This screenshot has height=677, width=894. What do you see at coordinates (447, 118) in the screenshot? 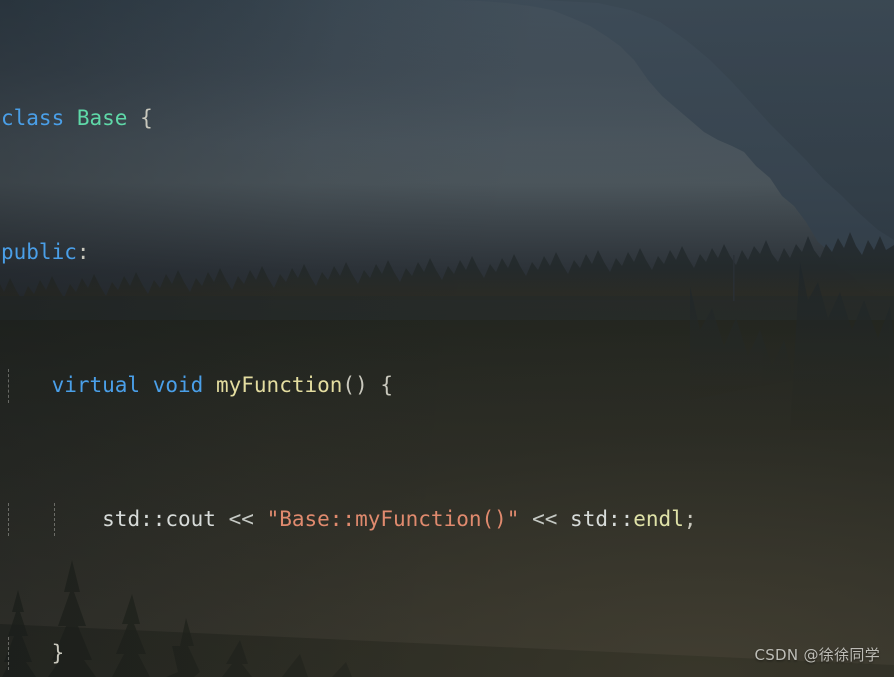
I see `code-line-1: class Base {` at bounding box center [447, 118].